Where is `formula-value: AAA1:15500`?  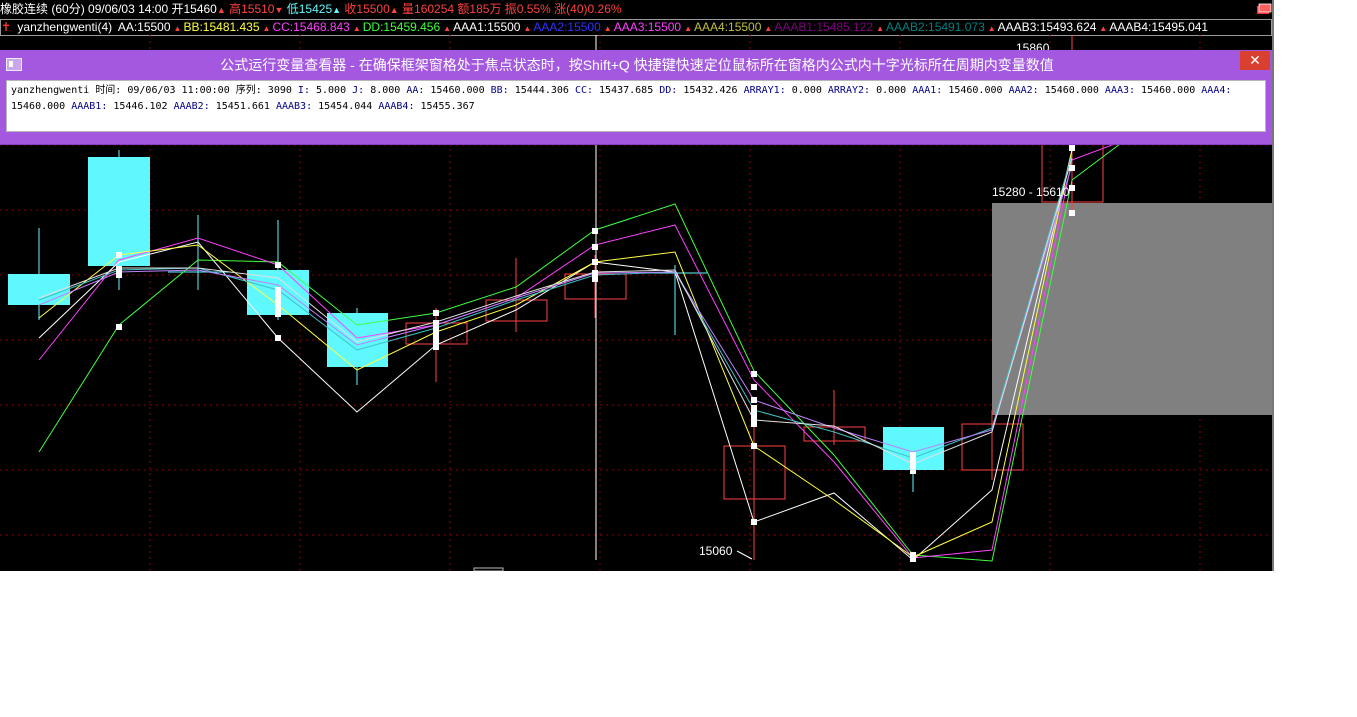 formula-value: AAA1:15500 is located at coordinates (487, 27).